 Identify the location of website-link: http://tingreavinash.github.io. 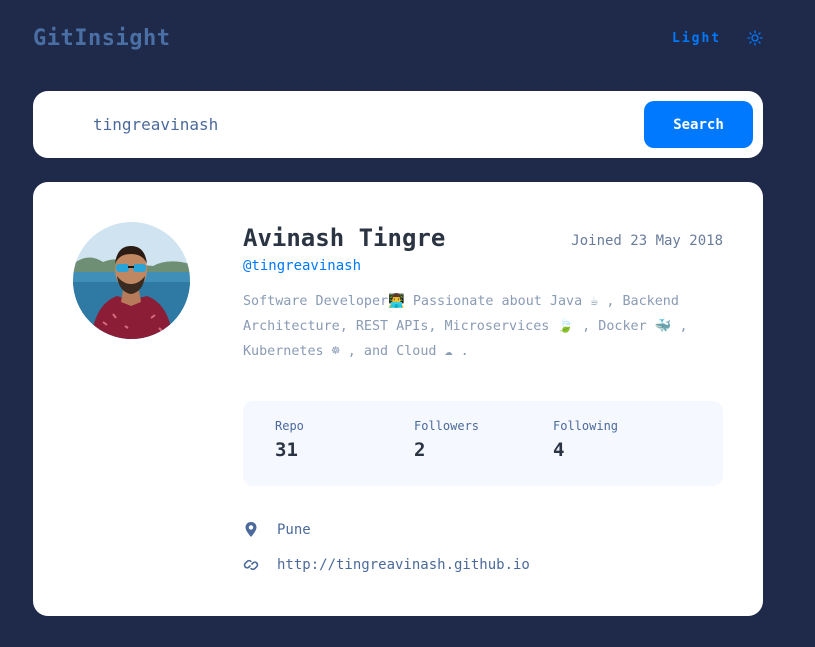
(403, 565).